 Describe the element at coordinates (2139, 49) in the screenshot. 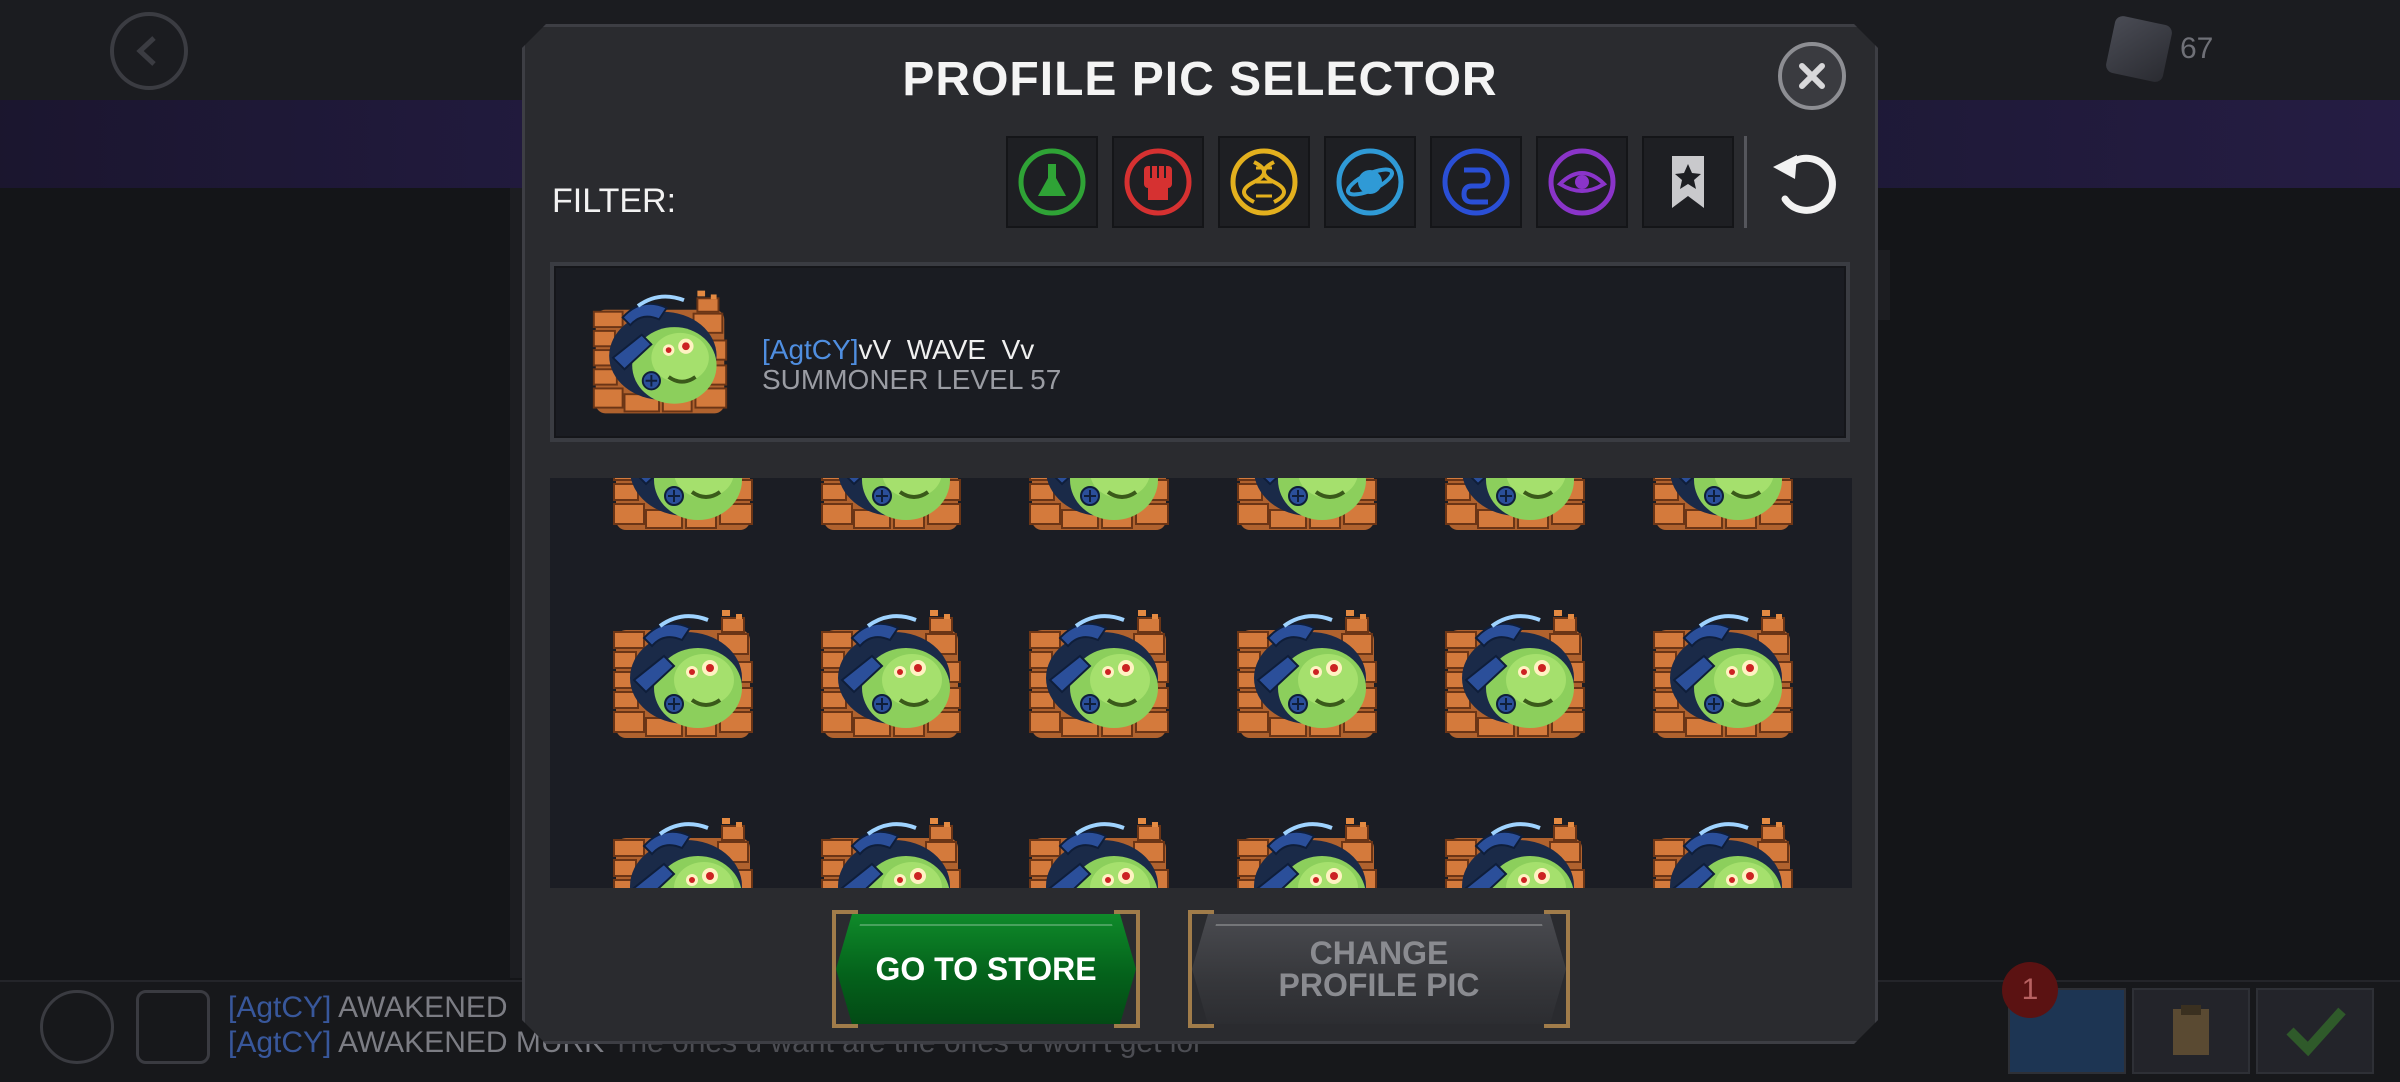

I see `currency-icon` at that location.